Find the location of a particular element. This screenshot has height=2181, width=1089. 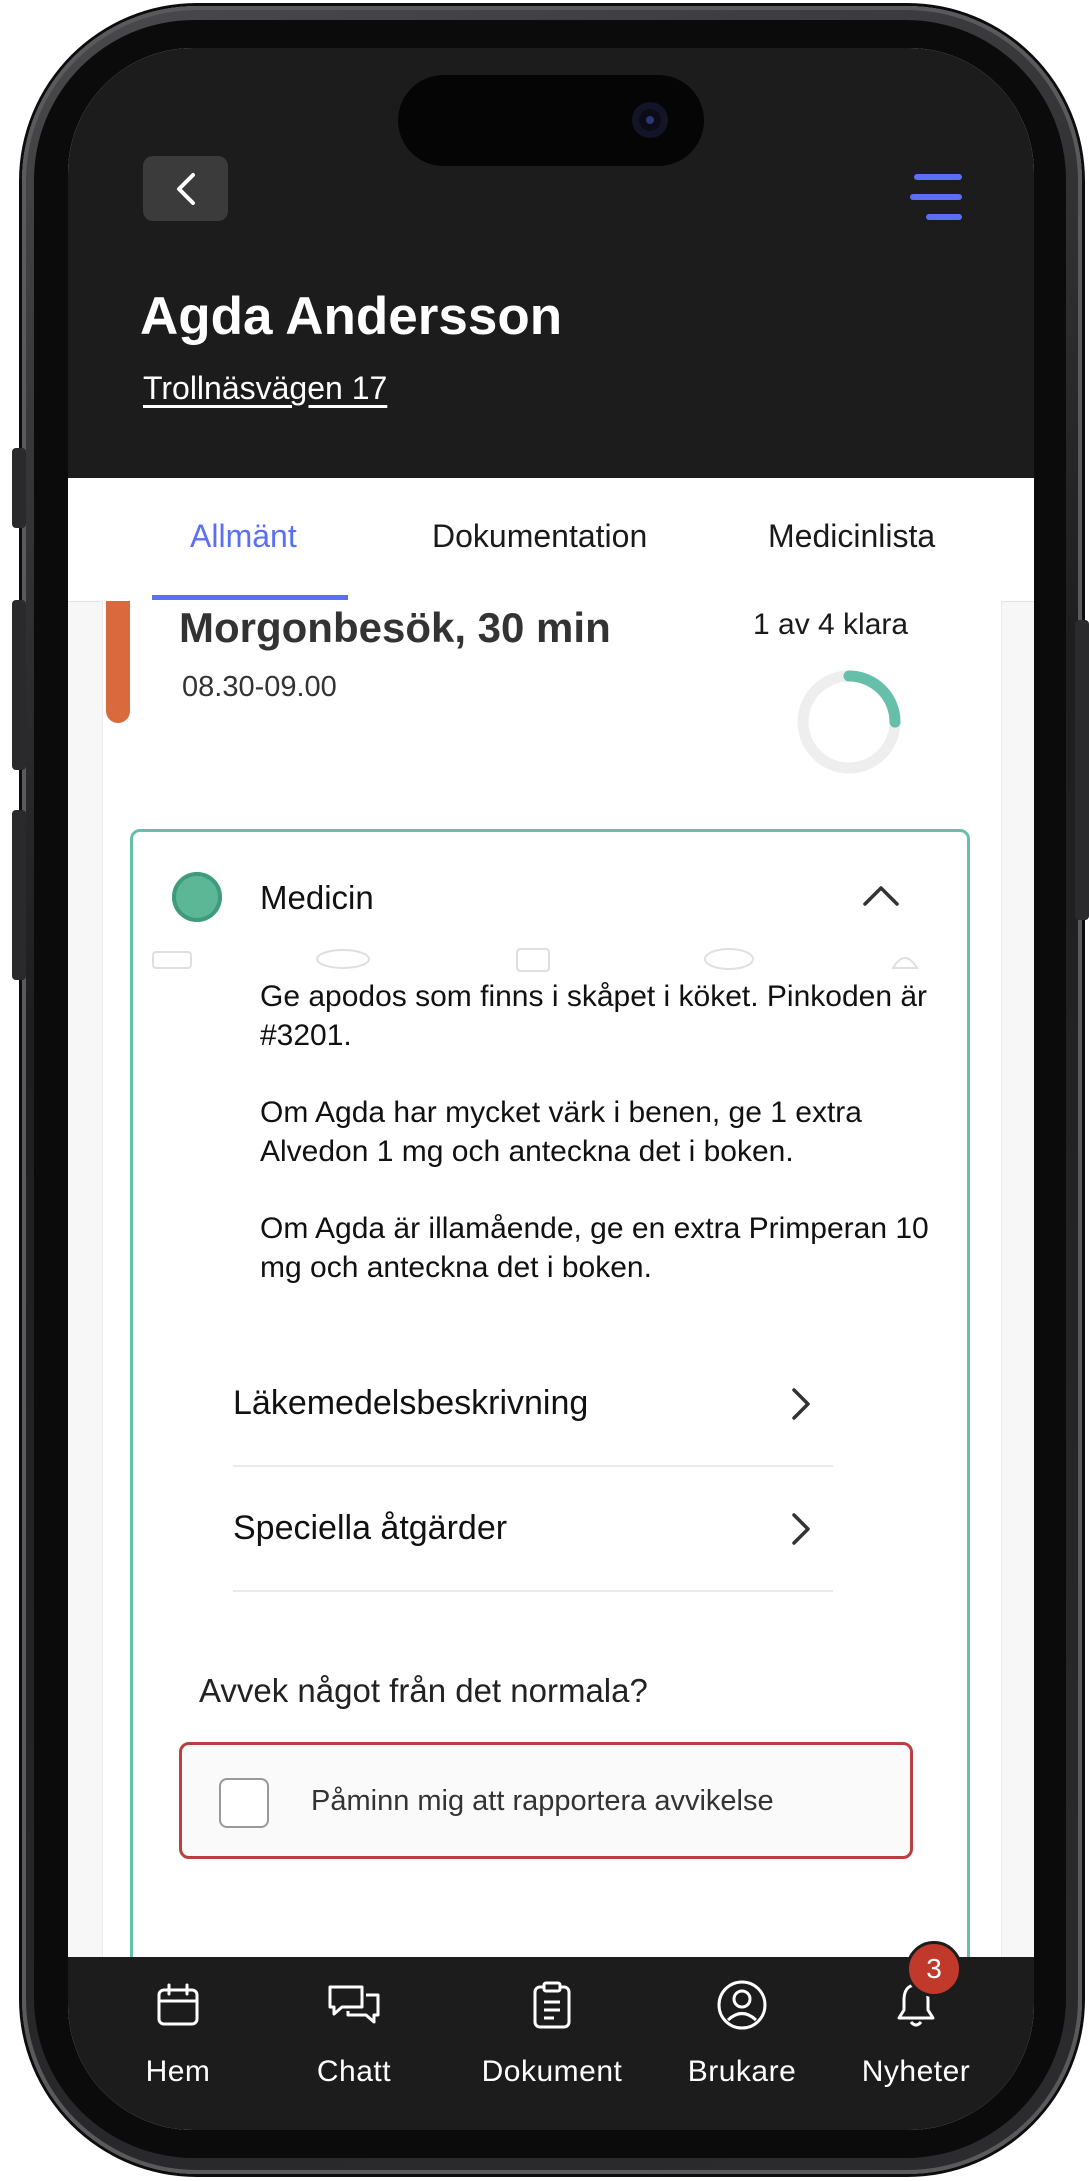

nav-label: Chatt is located at coordinates (354, 2071).